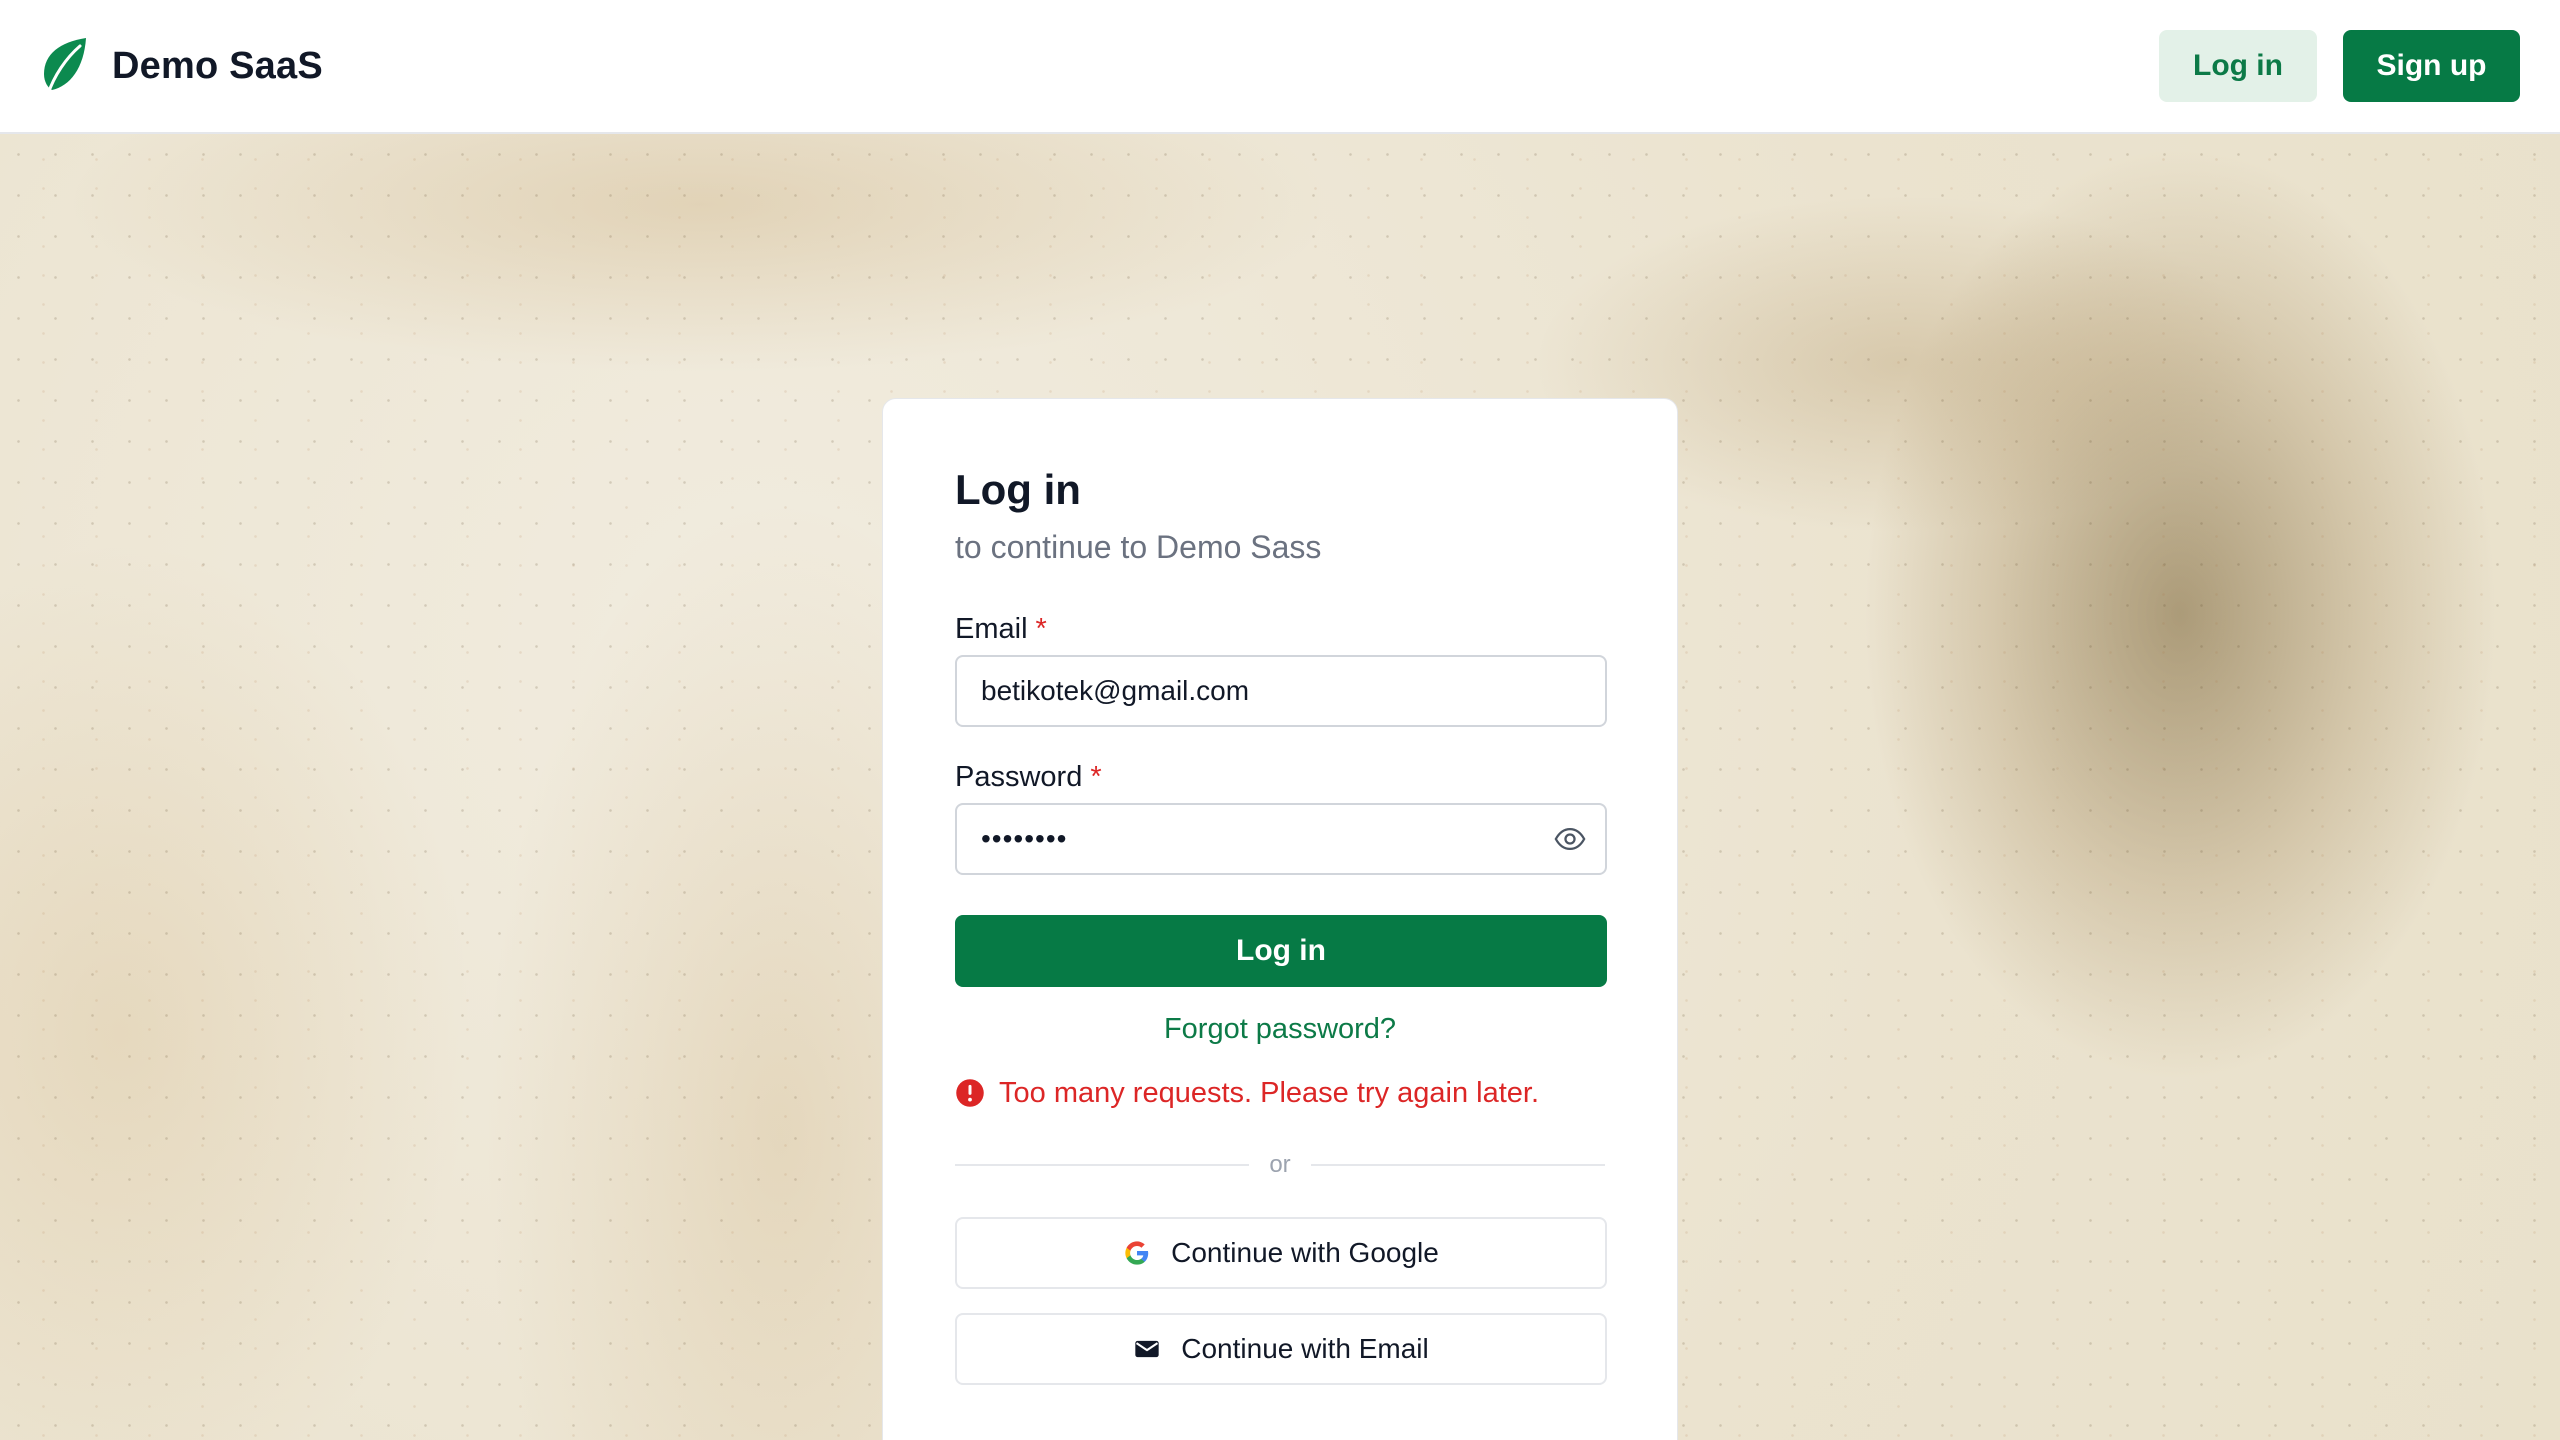 This screenshot has width=2560, height=1440. What do you see at coordinates (1147, 1349) in the screenshot?
I see `mail-icon` at bounding box center [1147, 1349].